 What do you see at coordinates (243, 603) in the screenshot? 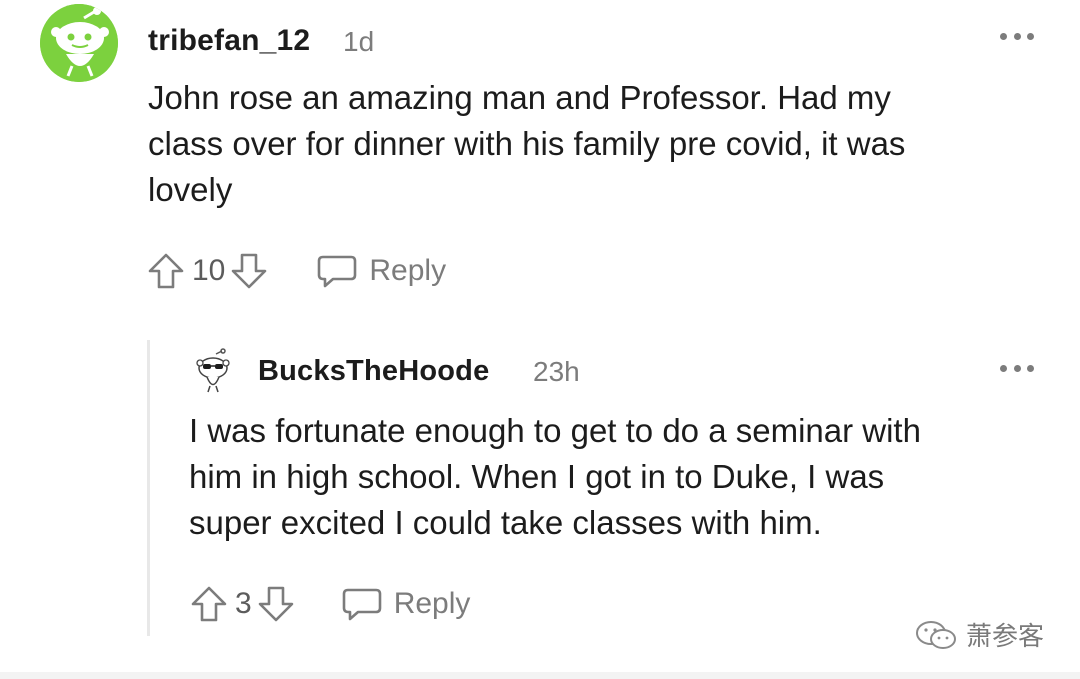
I see `vote-count: 3` at bounding box center [243, 603].